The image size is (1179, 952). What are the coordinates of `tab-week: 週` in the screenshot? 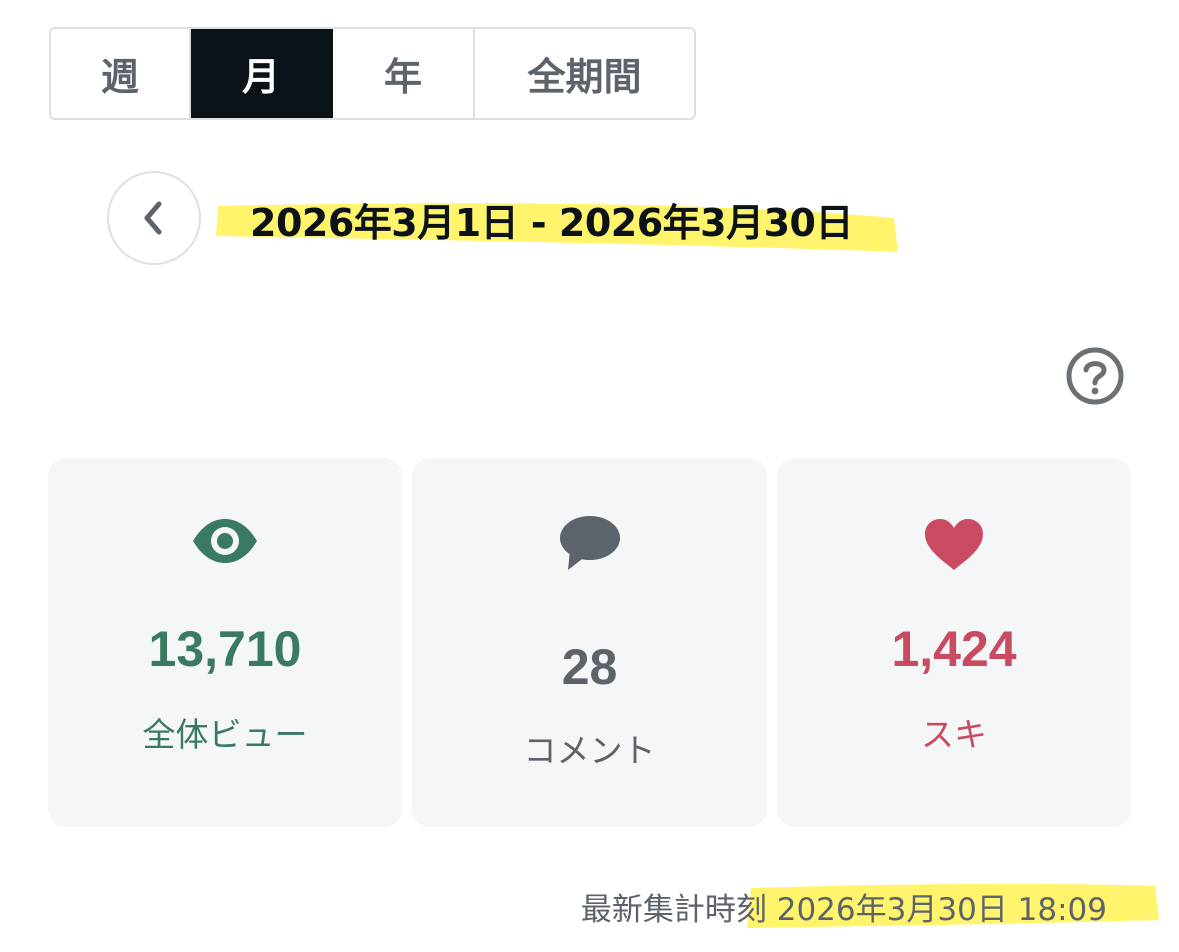 It's located at (121, 73).